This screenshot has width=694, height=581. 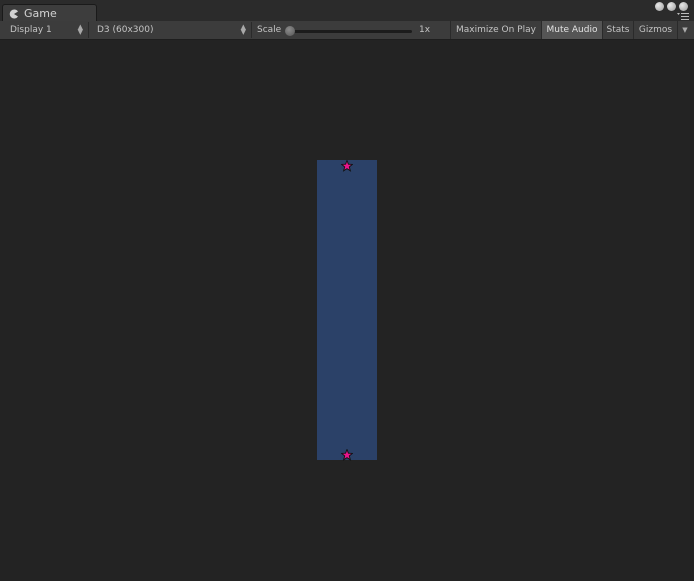 I want to click on game-view-area, so click(x=347, y=310).